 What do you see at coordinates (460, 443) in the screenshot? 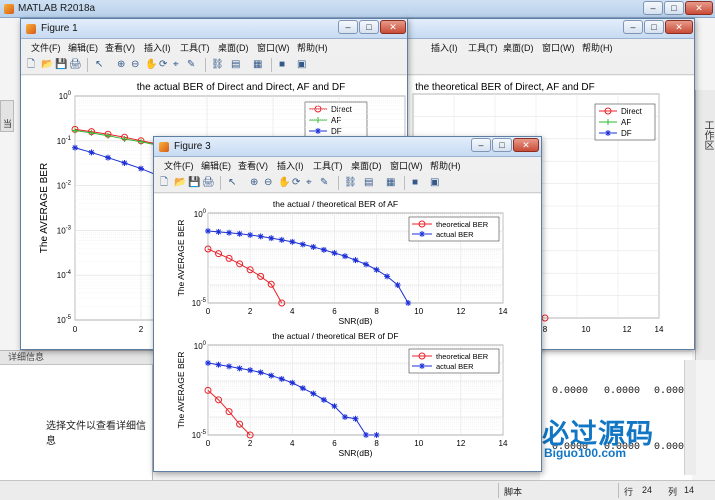
I see `x-tick-label: 12` at bounding box center [460, 443].